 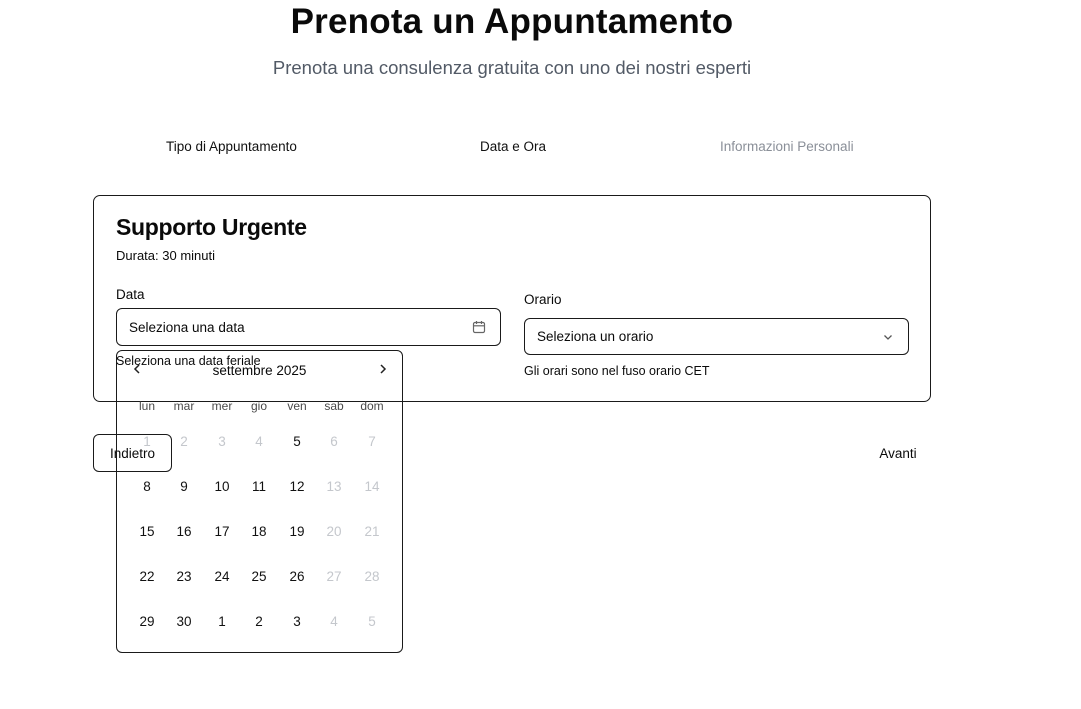 What do you see at coordinates (222, 487) in the screenshot?
I see `calendar-day: 10` at bounding box center [222, 487].